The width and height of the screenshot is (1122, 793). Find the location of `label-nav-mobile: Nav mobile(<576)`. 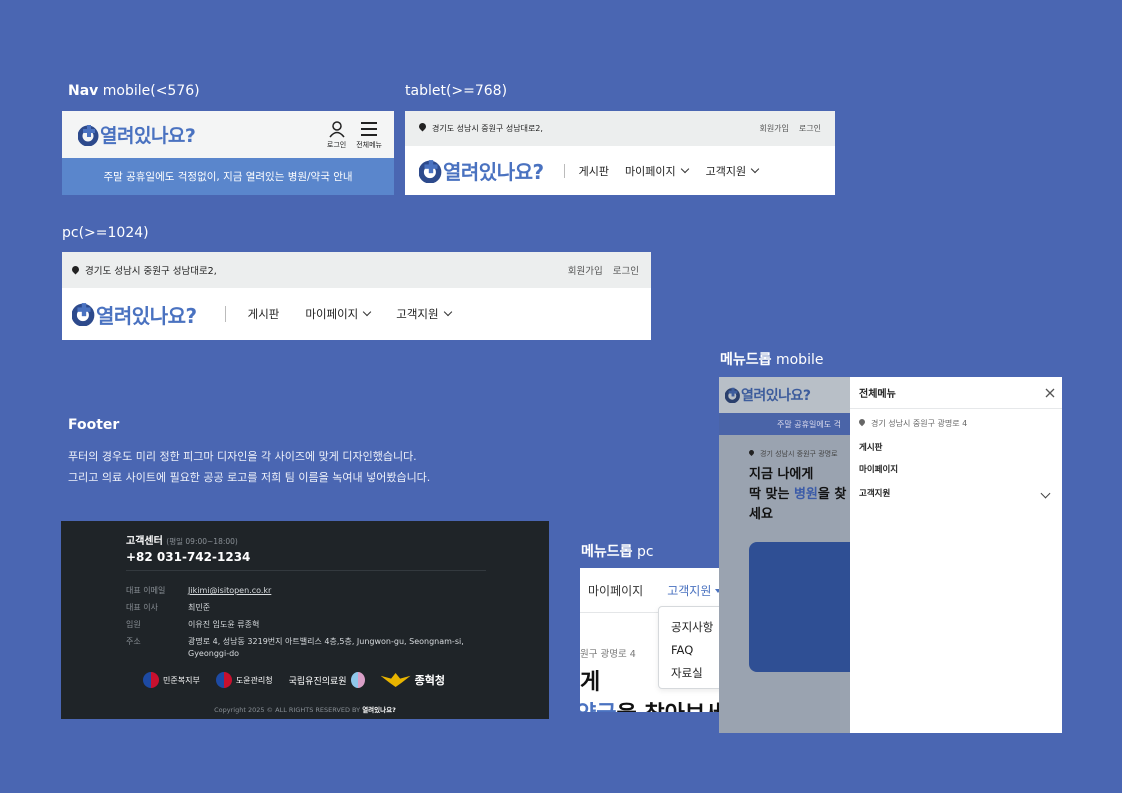

label-nav-mobile: Nav mobile(<576) is located at coordinates (134, 91).